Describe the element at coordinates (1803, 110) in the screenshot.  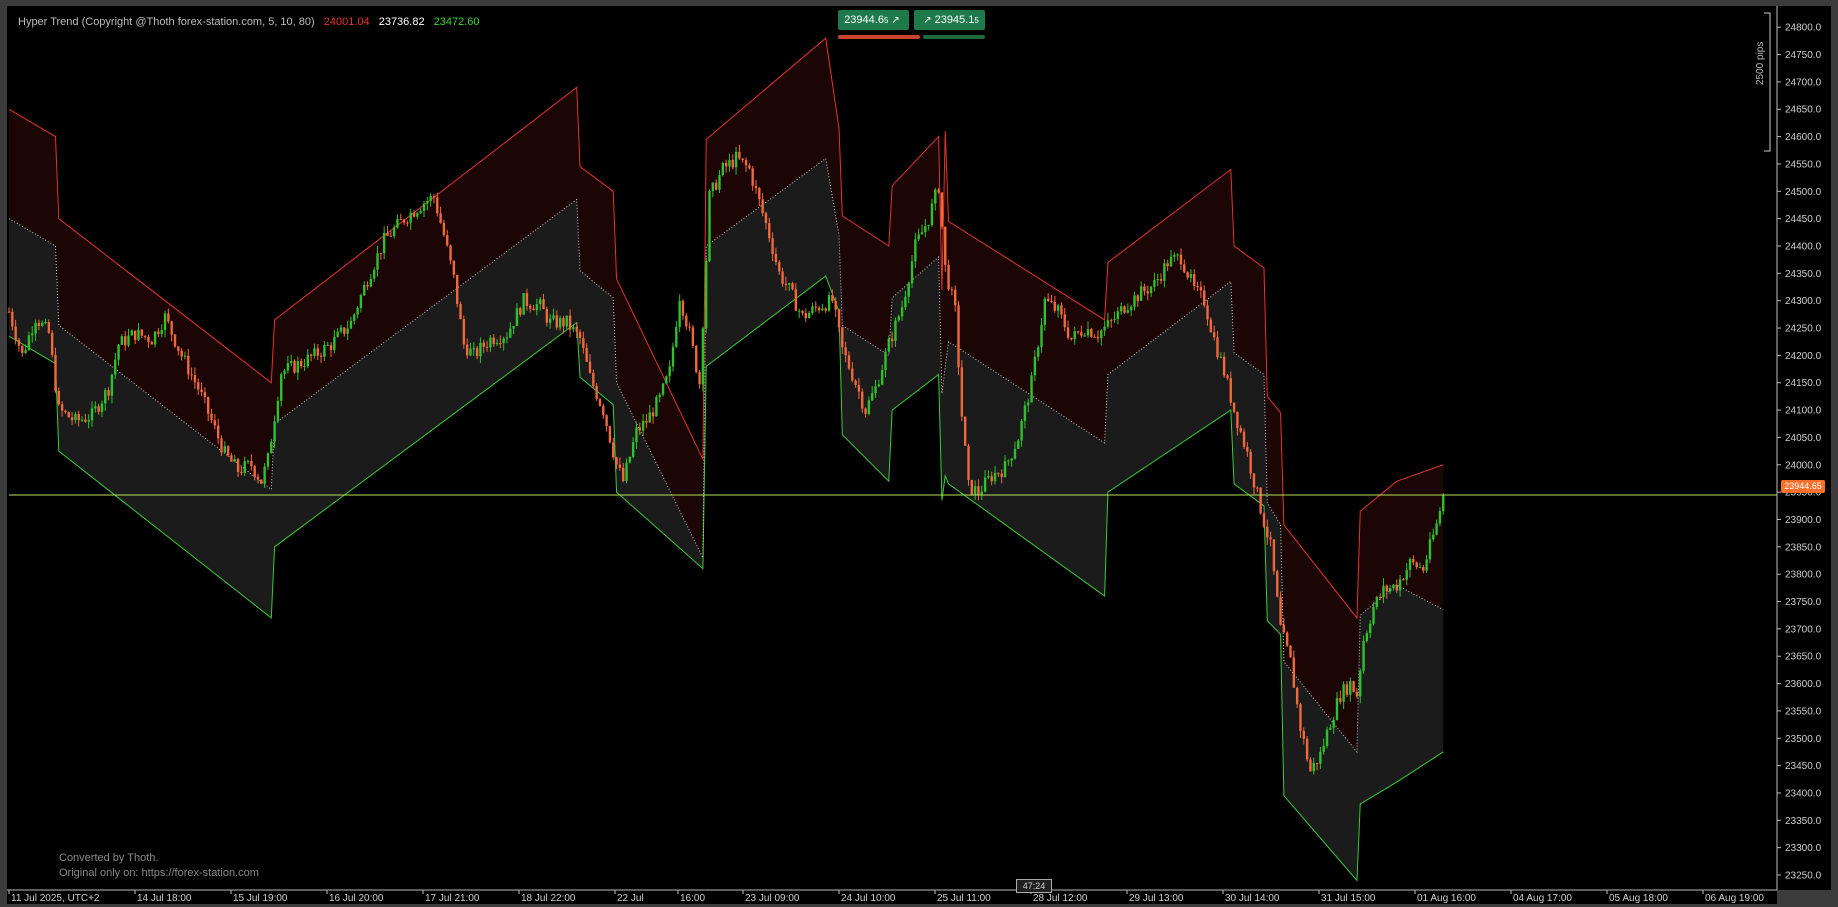
I see `y-axis-tick-label: 24650.0` at that location.